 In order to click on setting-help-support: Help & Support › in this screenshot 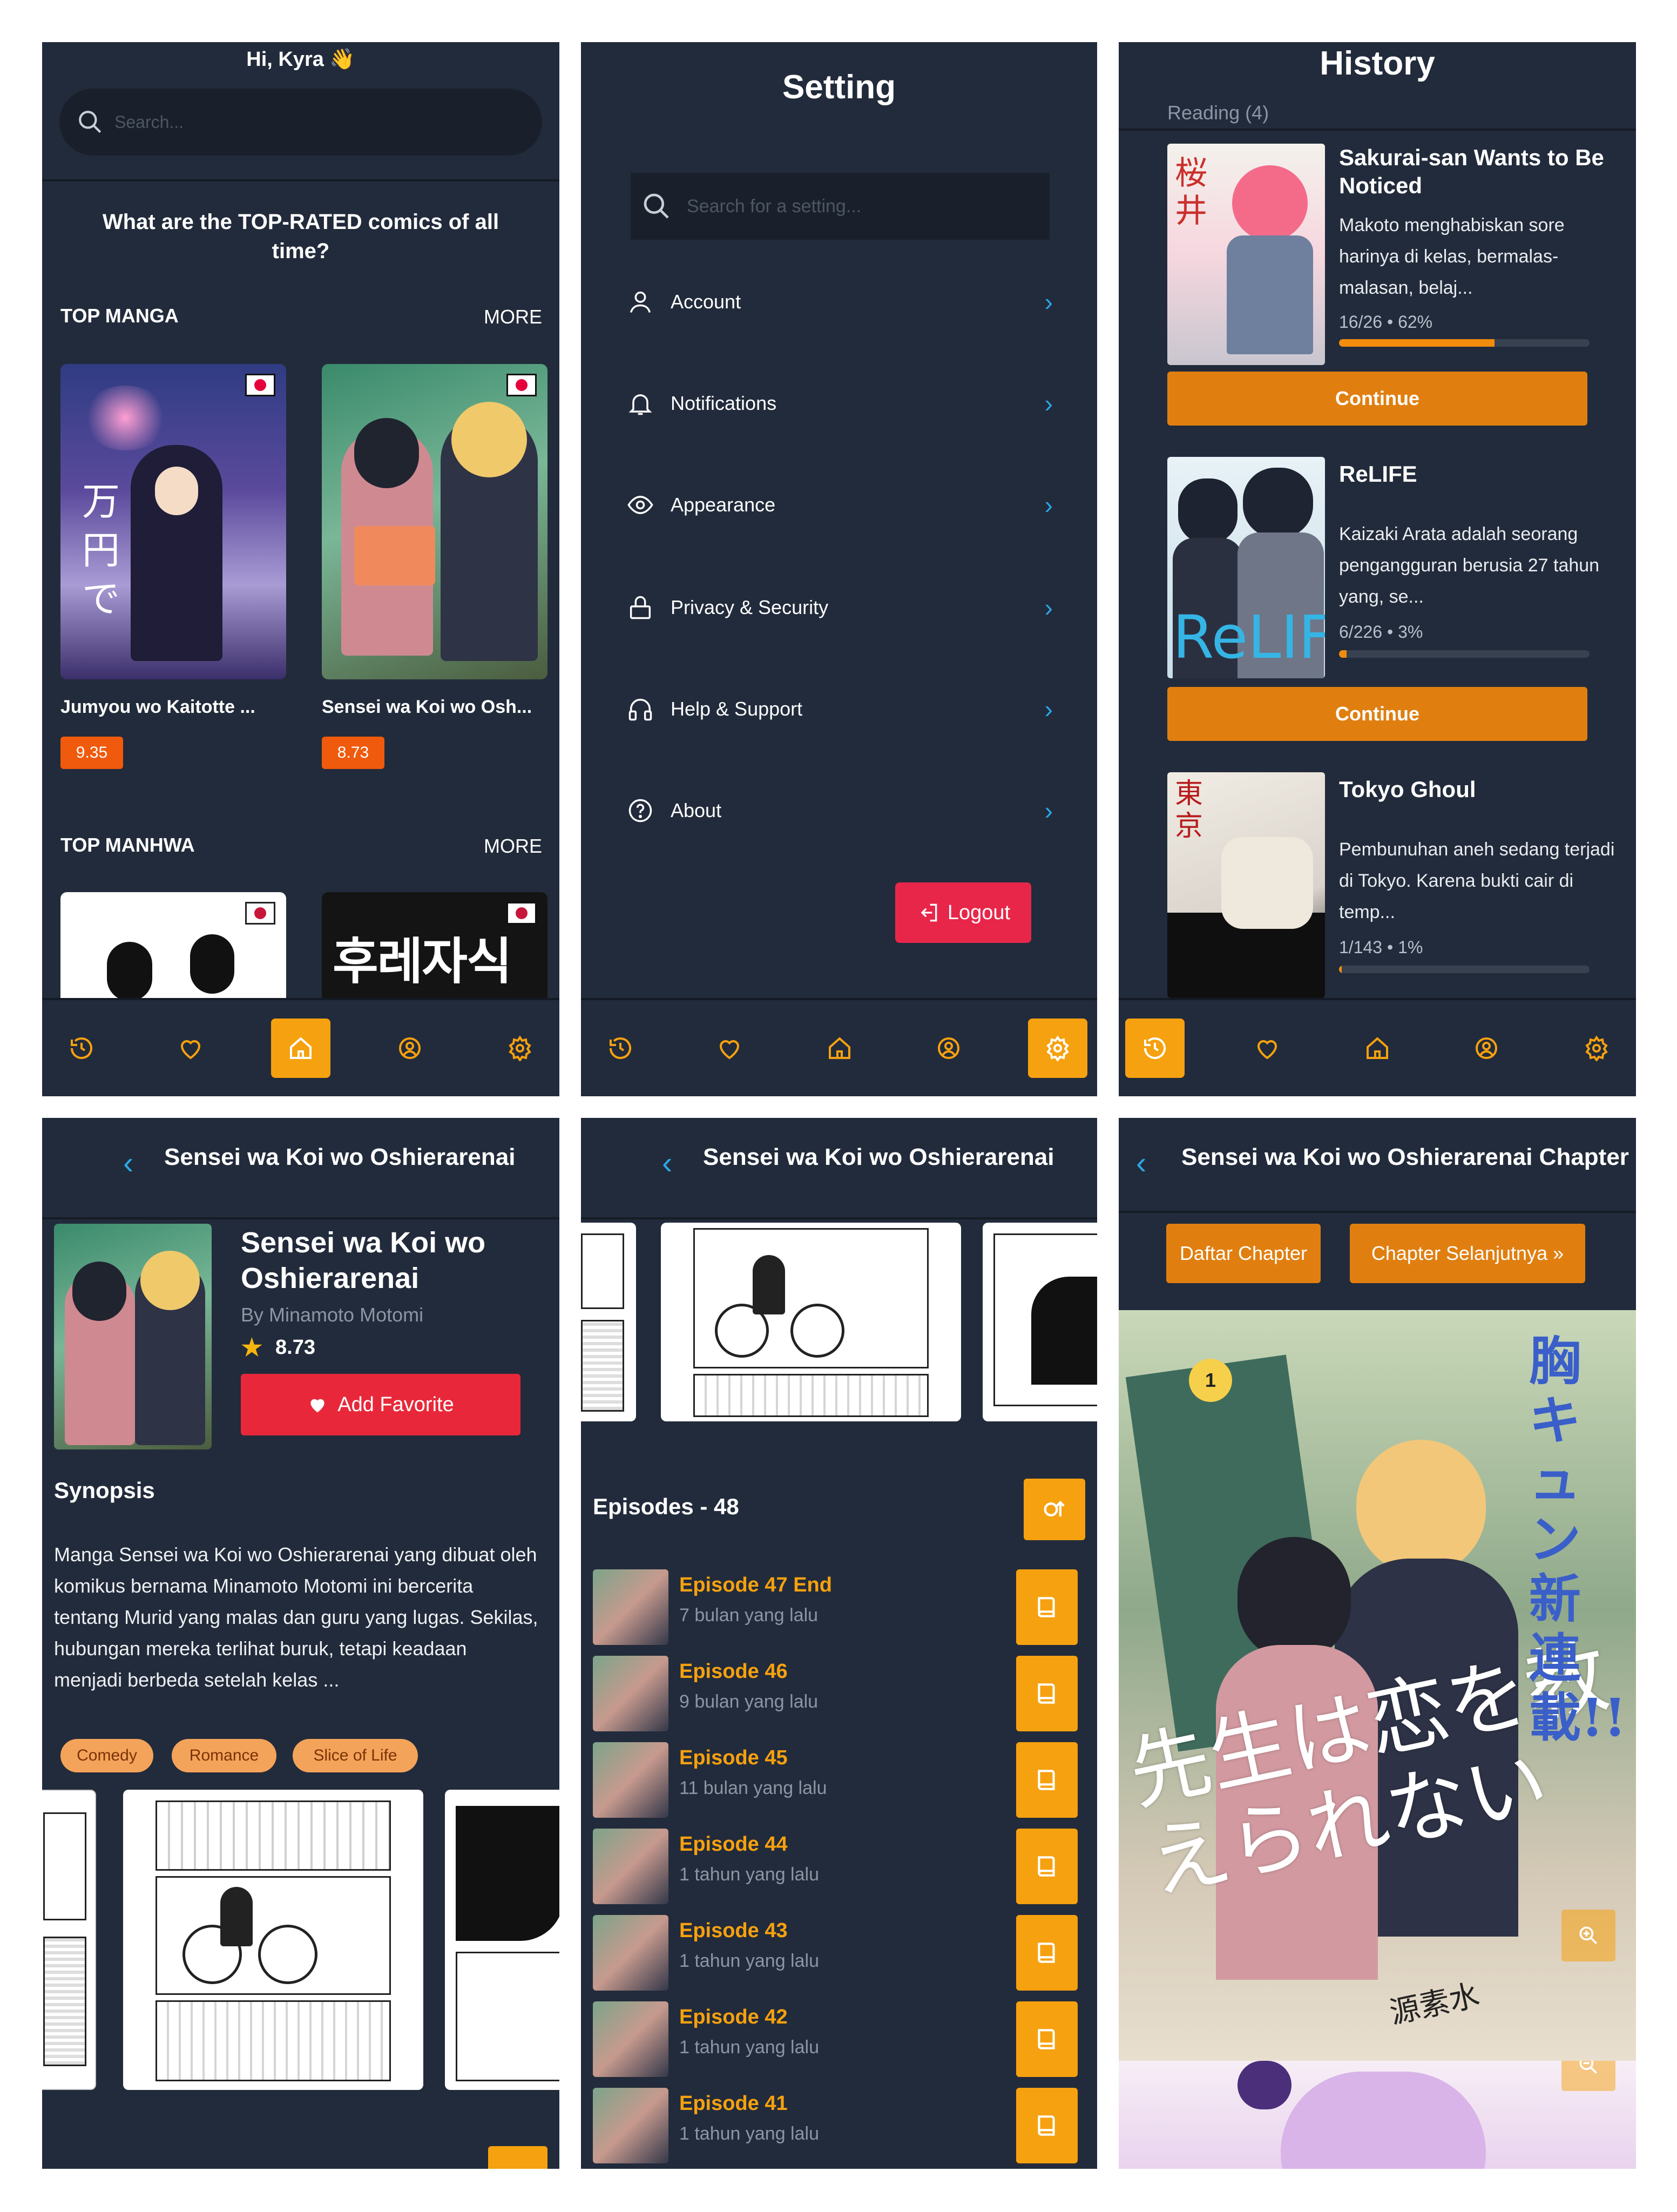, I will do `click(840, 709)`.